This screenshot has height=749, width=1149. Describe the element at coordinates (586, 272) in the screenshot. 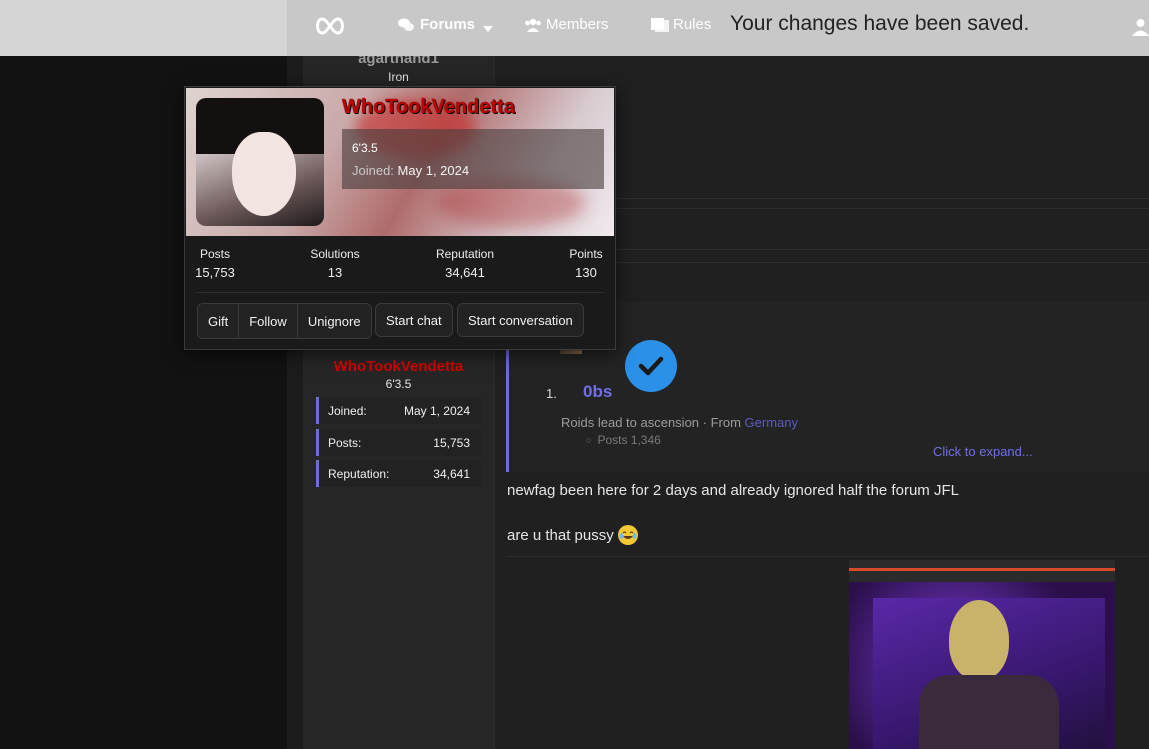

I see `stat-value: 130` at that location.